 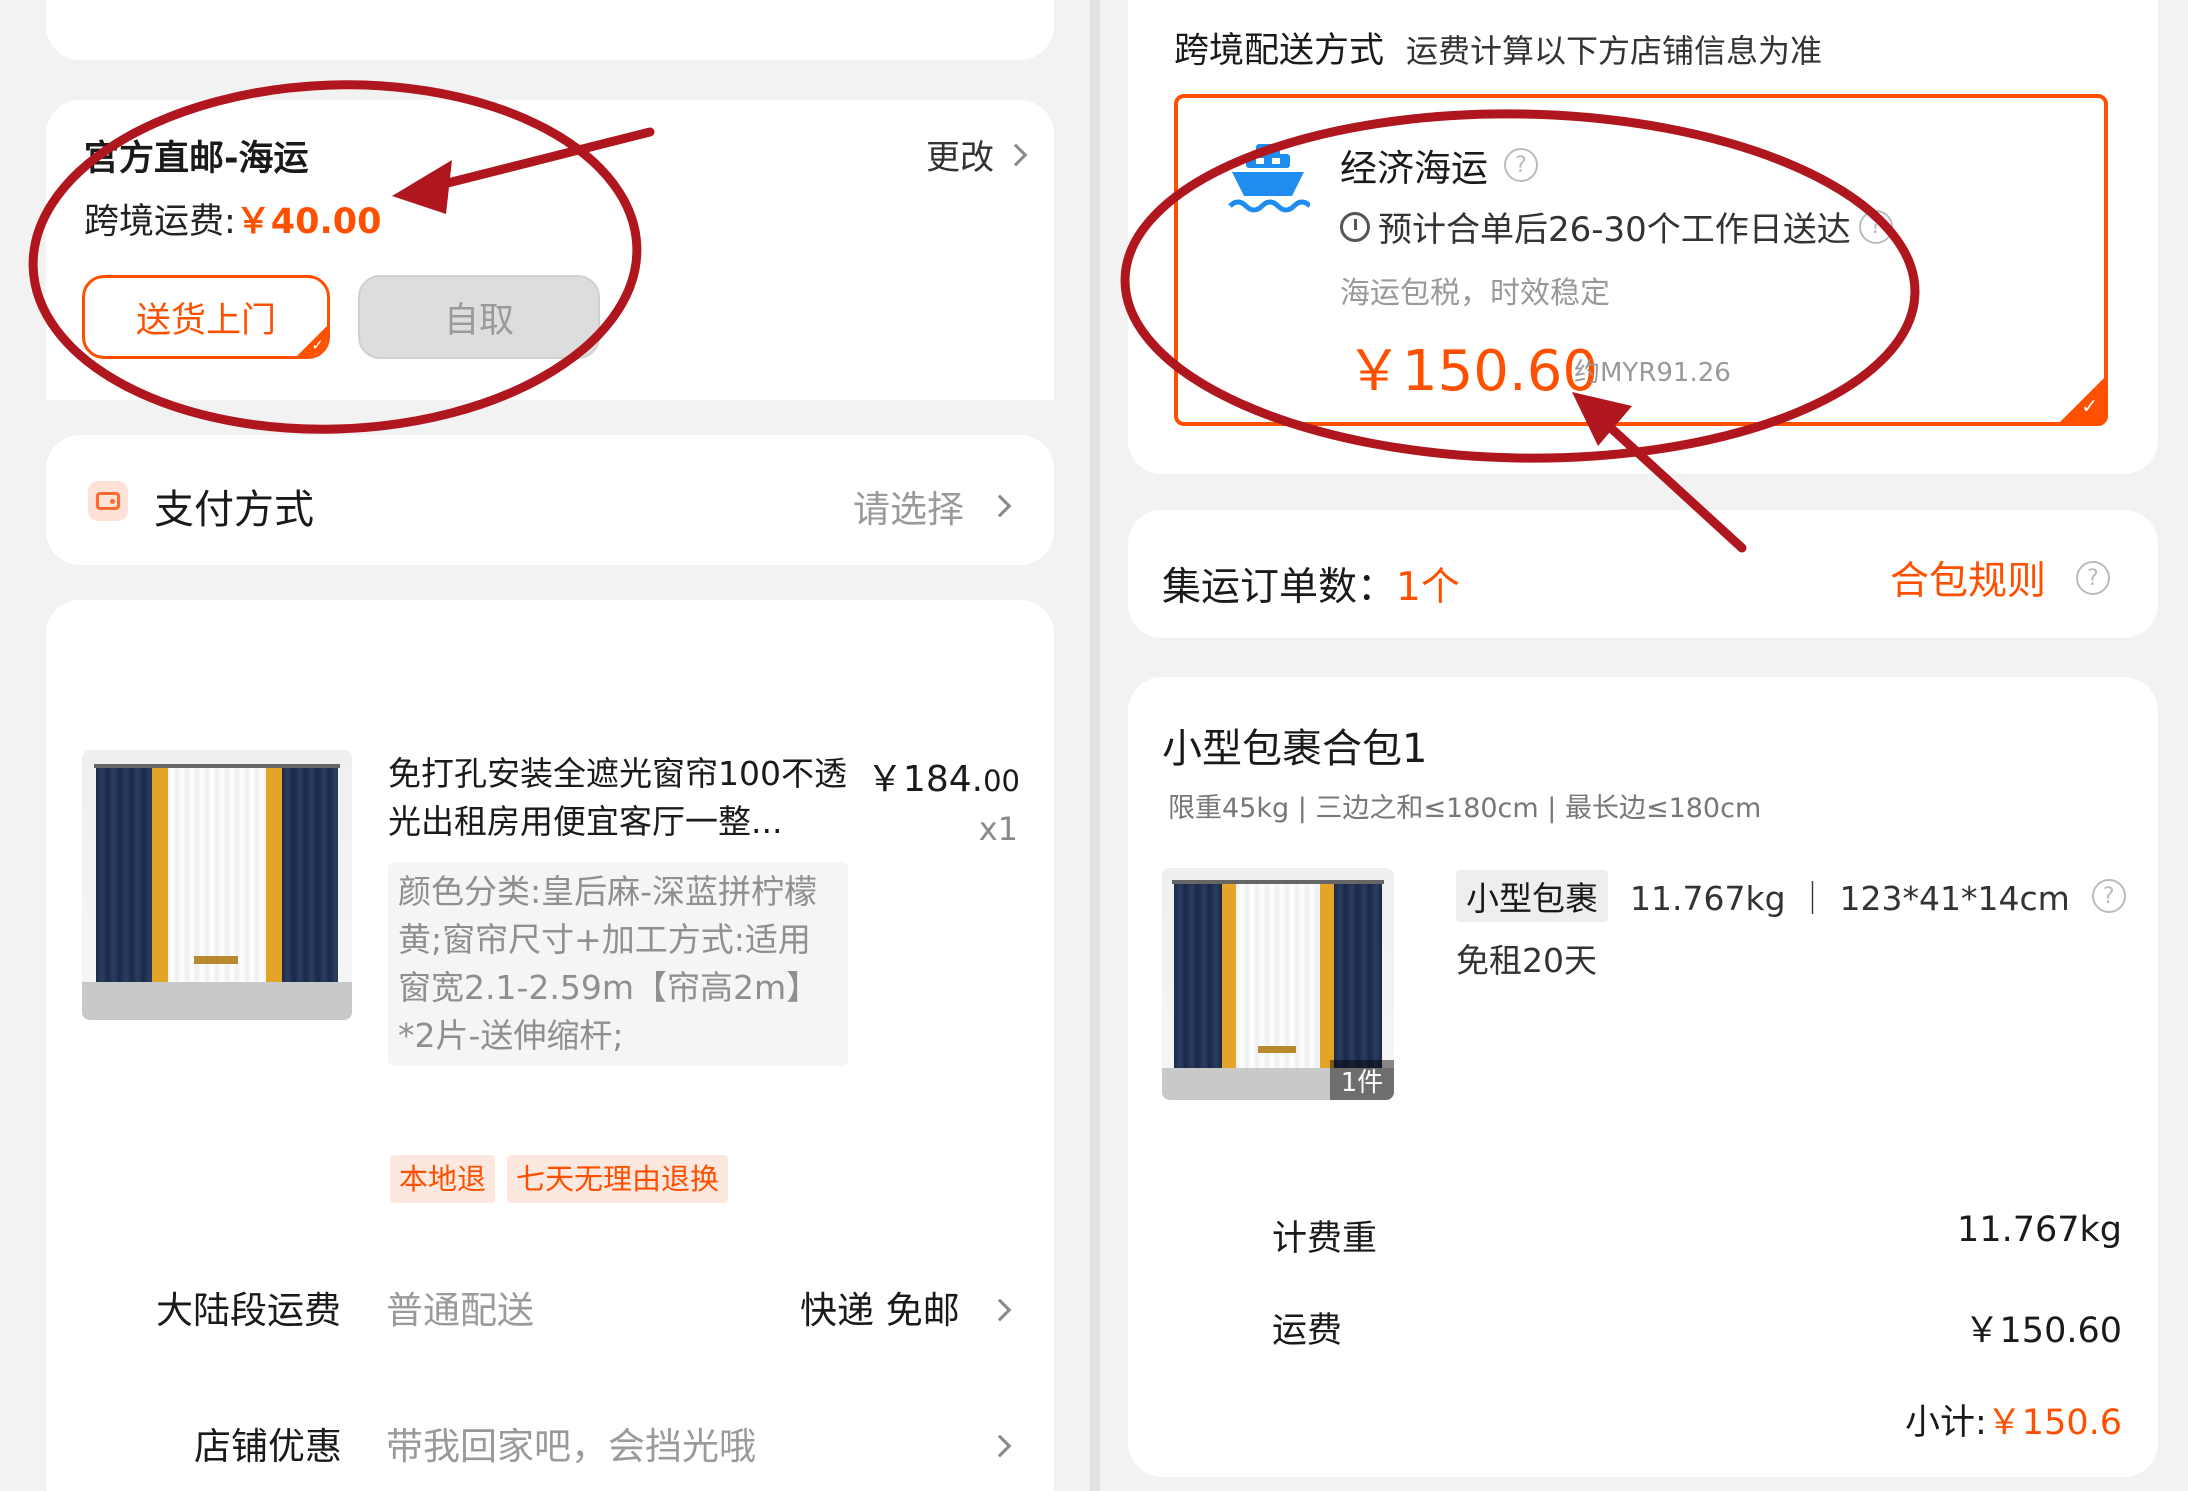 I want to click on shipping-eta-text: 预计合单后26-30个工作日送达, so click(x=1614, y=230).